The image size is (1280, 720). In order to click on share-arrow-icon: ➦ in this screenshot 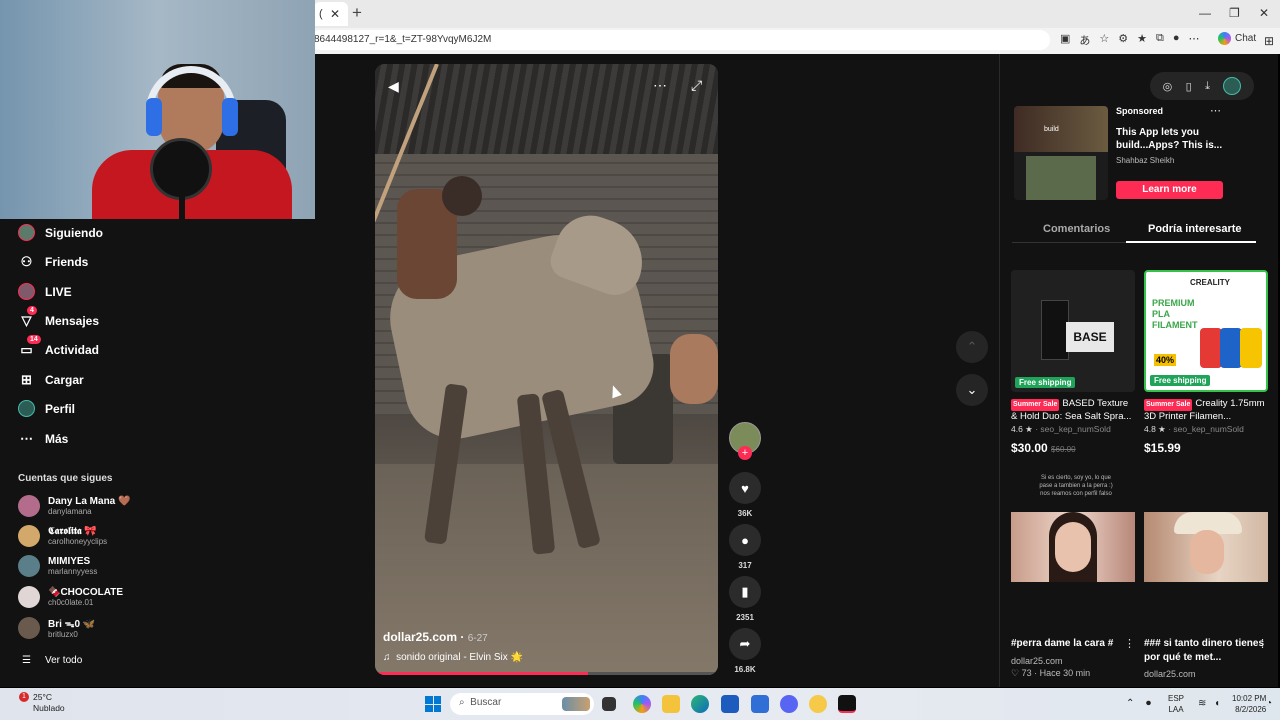, I will do `click(745, 644)`.